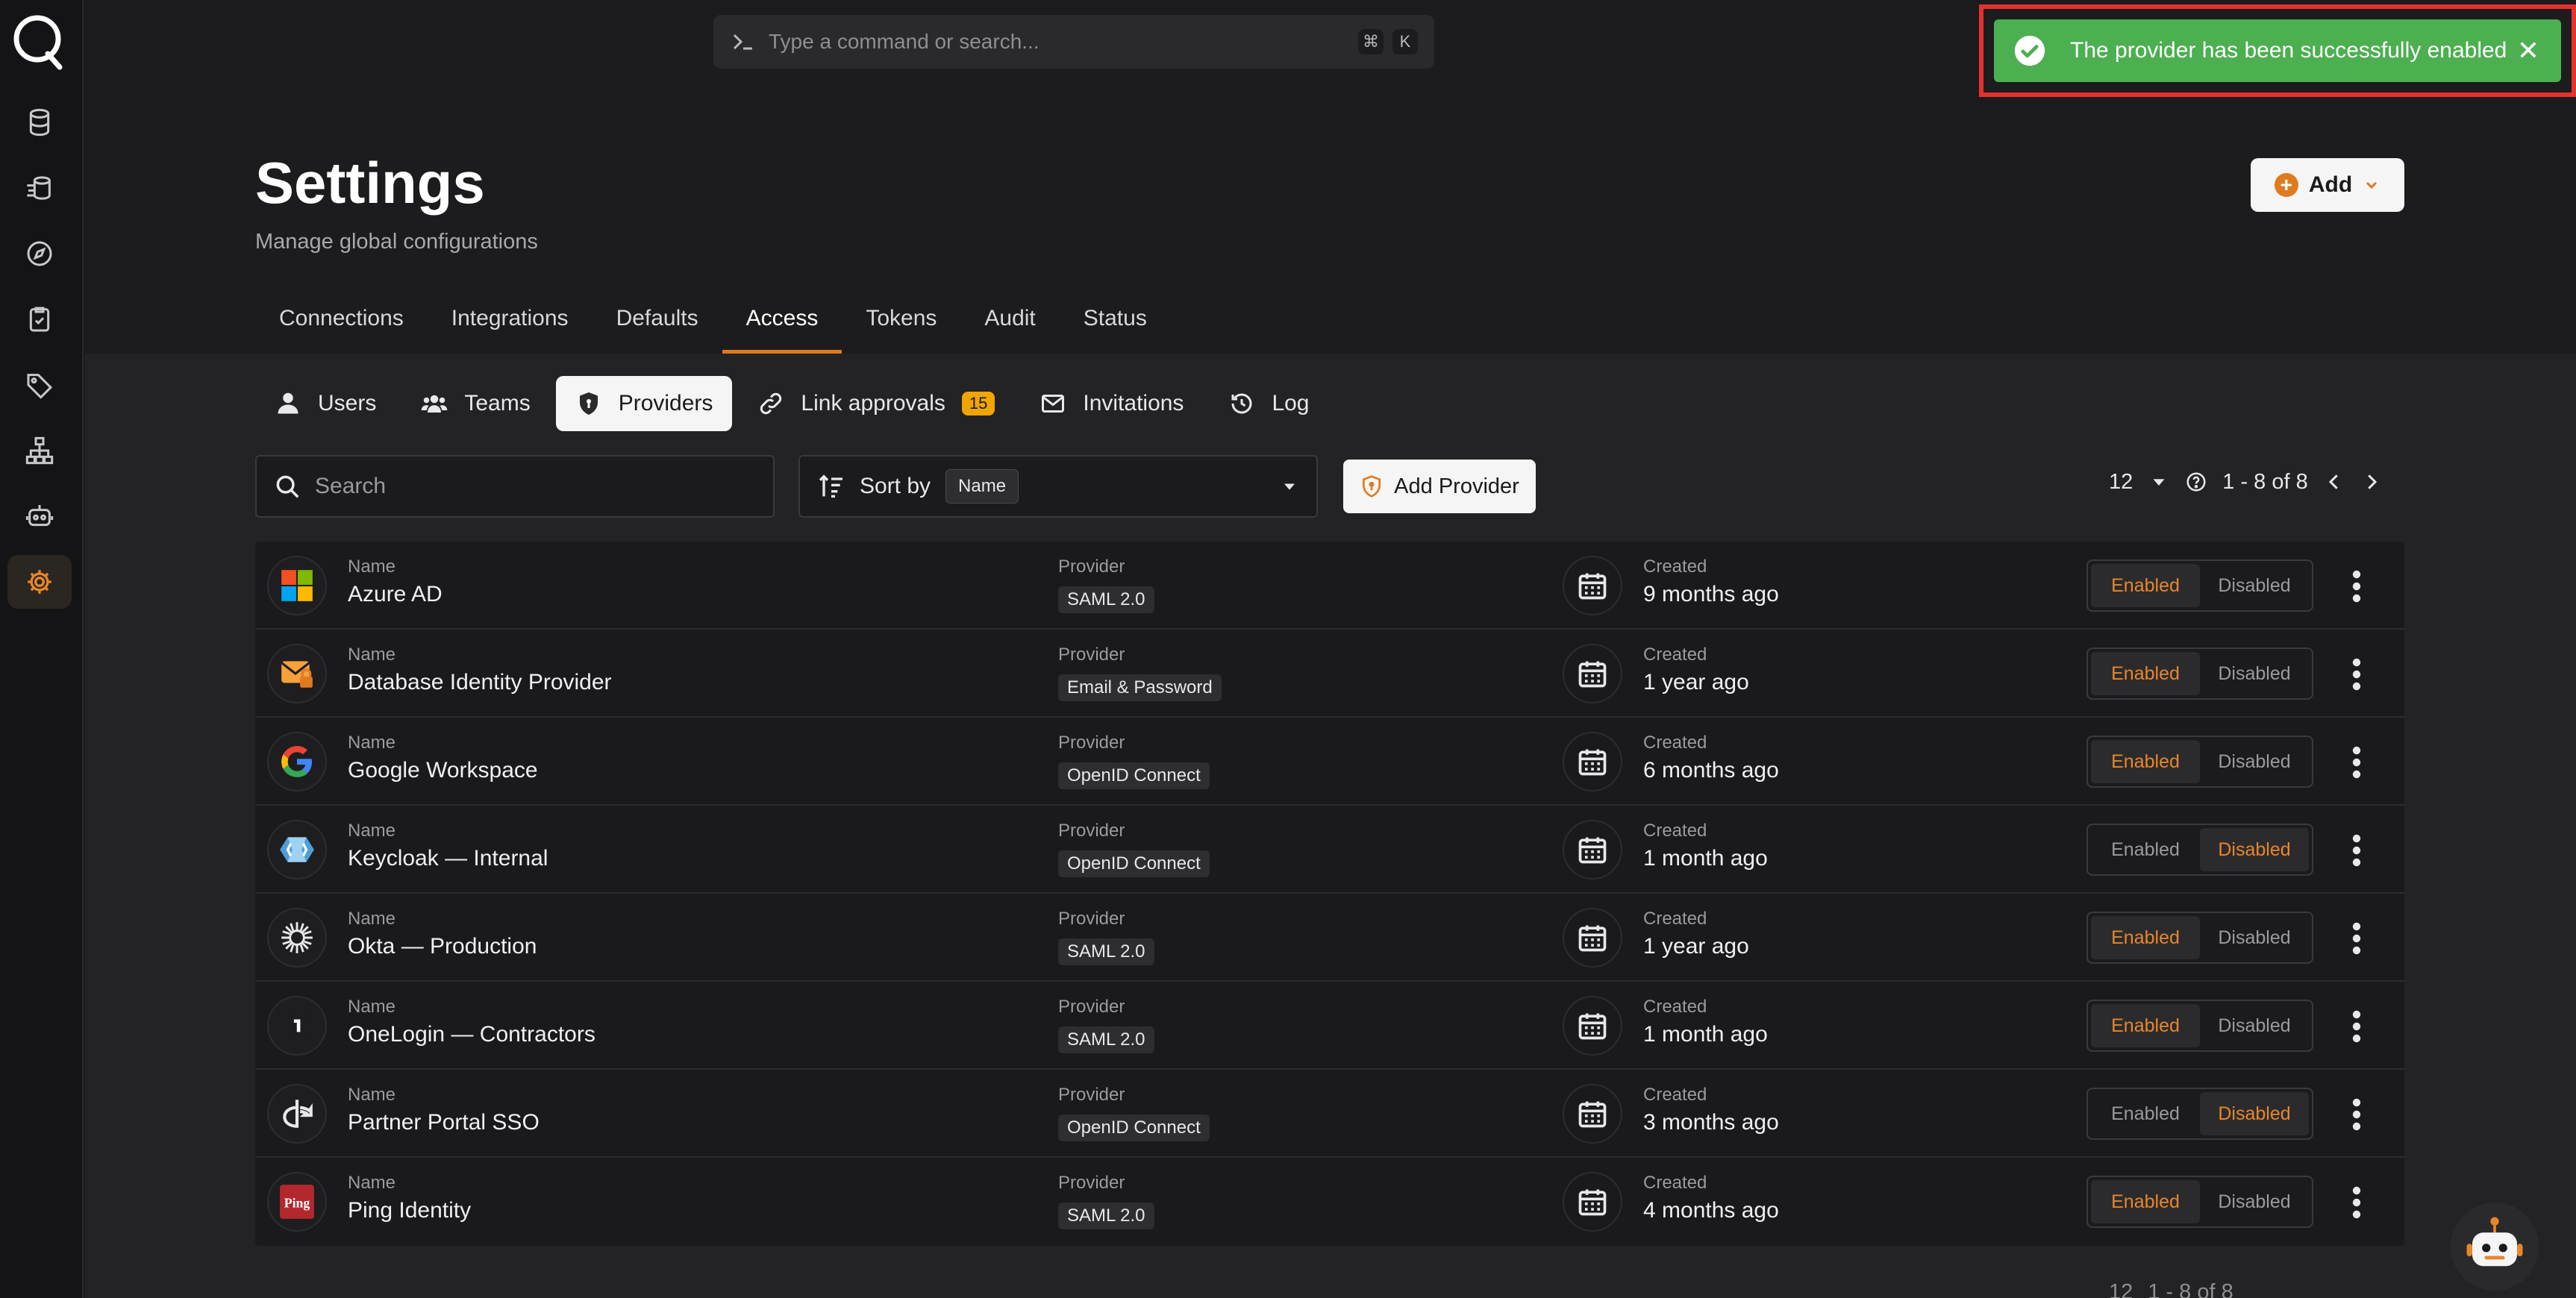  What do you see at coordinates (39, 188) in the screenshot?
I see `nav-data-flow-icon` at bounding box center [39, 188].